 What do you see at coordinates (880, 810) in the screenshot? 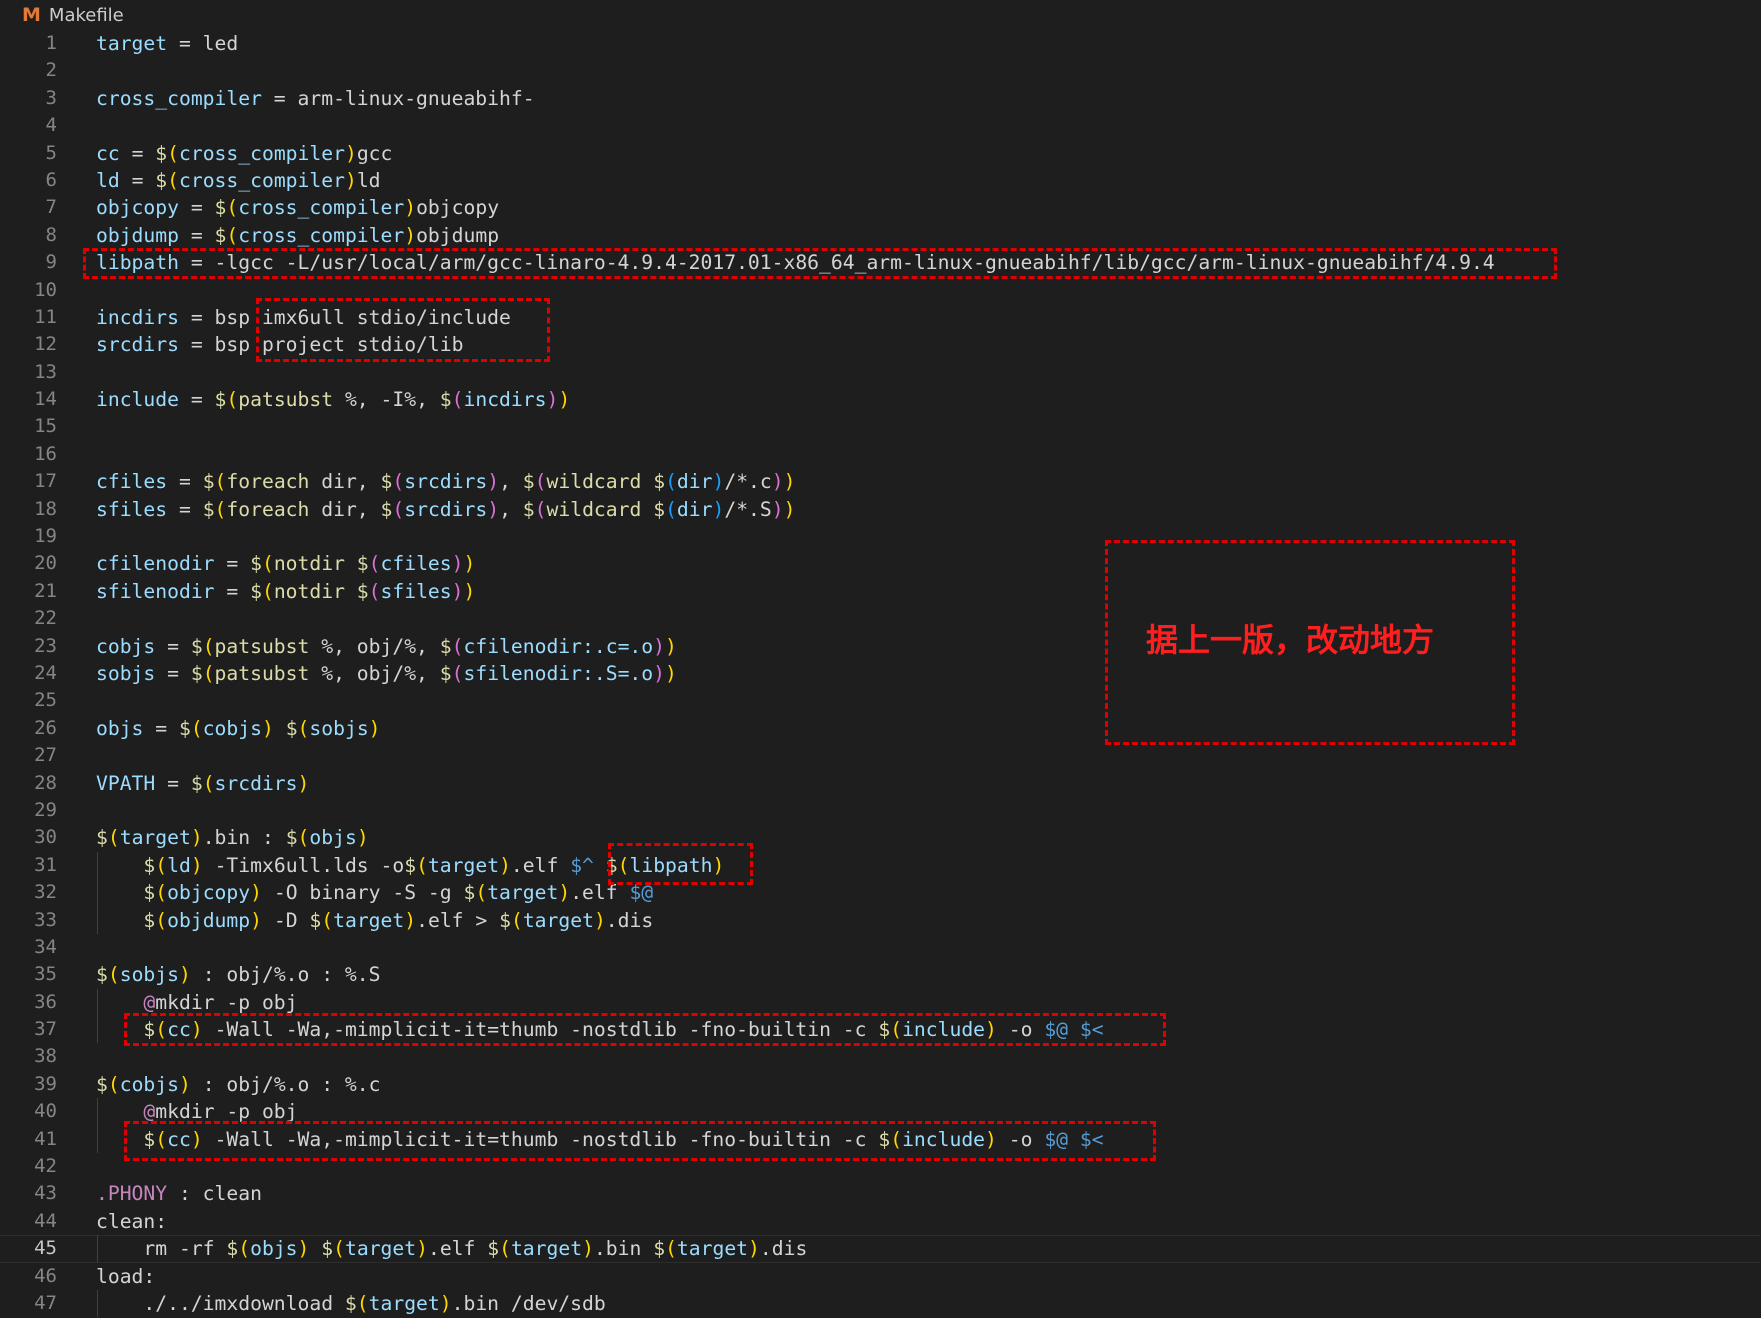
I see `code-line: 29` at bounding box center [880, 810].